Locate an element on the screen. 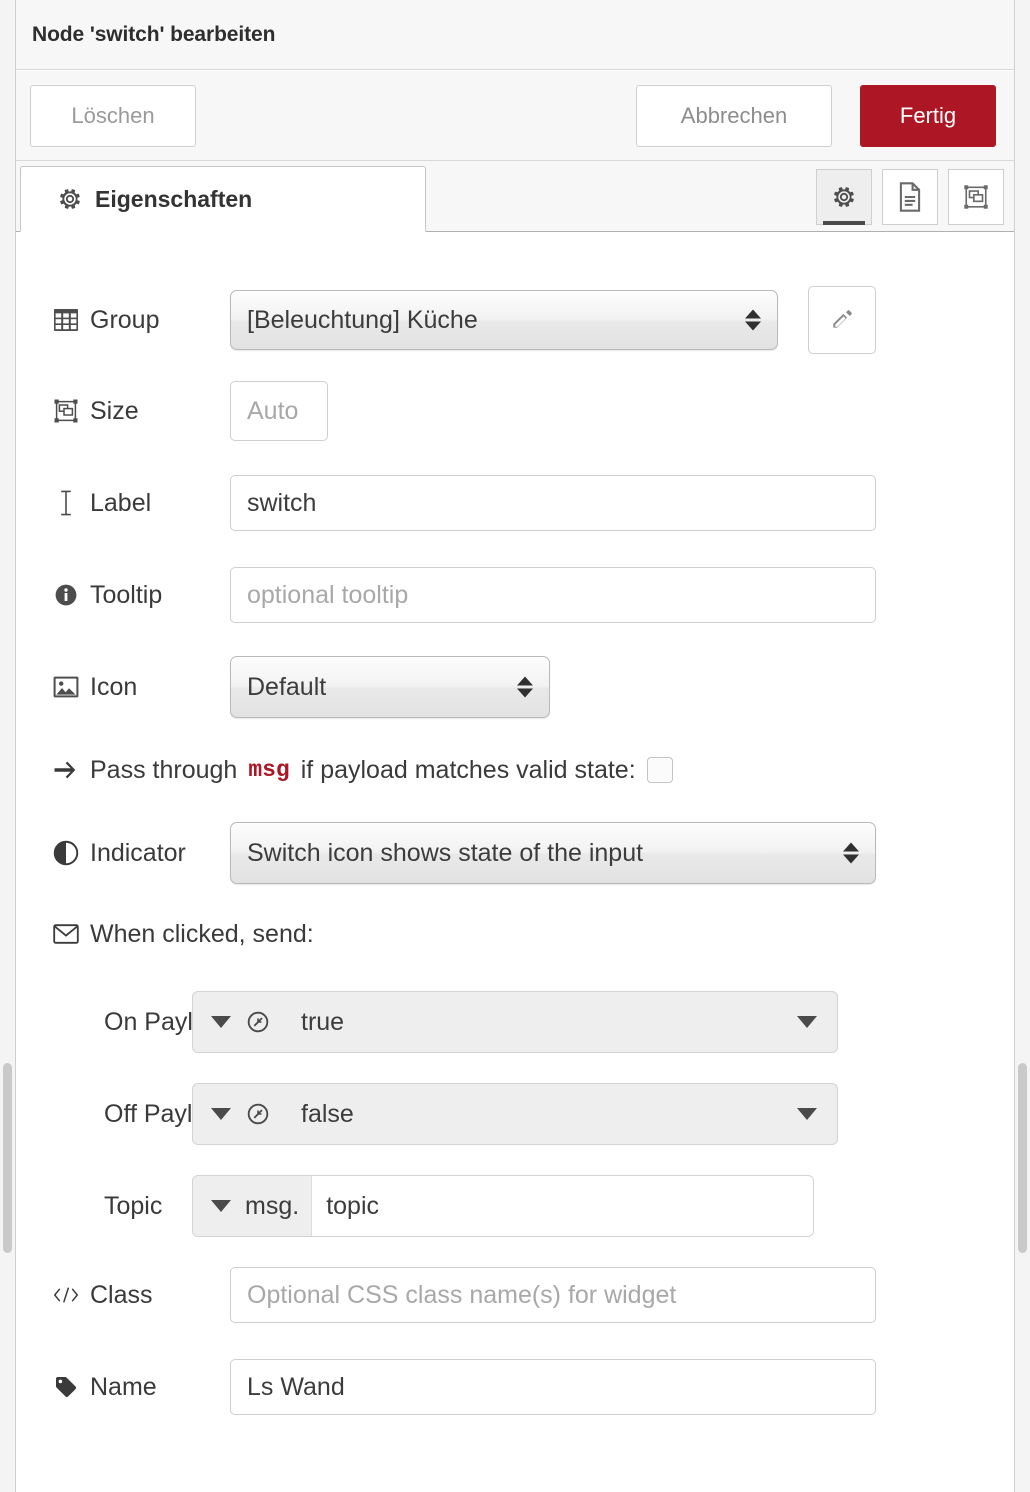 This screenshot has height=1492, width=1030. tab-icon-group is located at coordinates (910, 197).